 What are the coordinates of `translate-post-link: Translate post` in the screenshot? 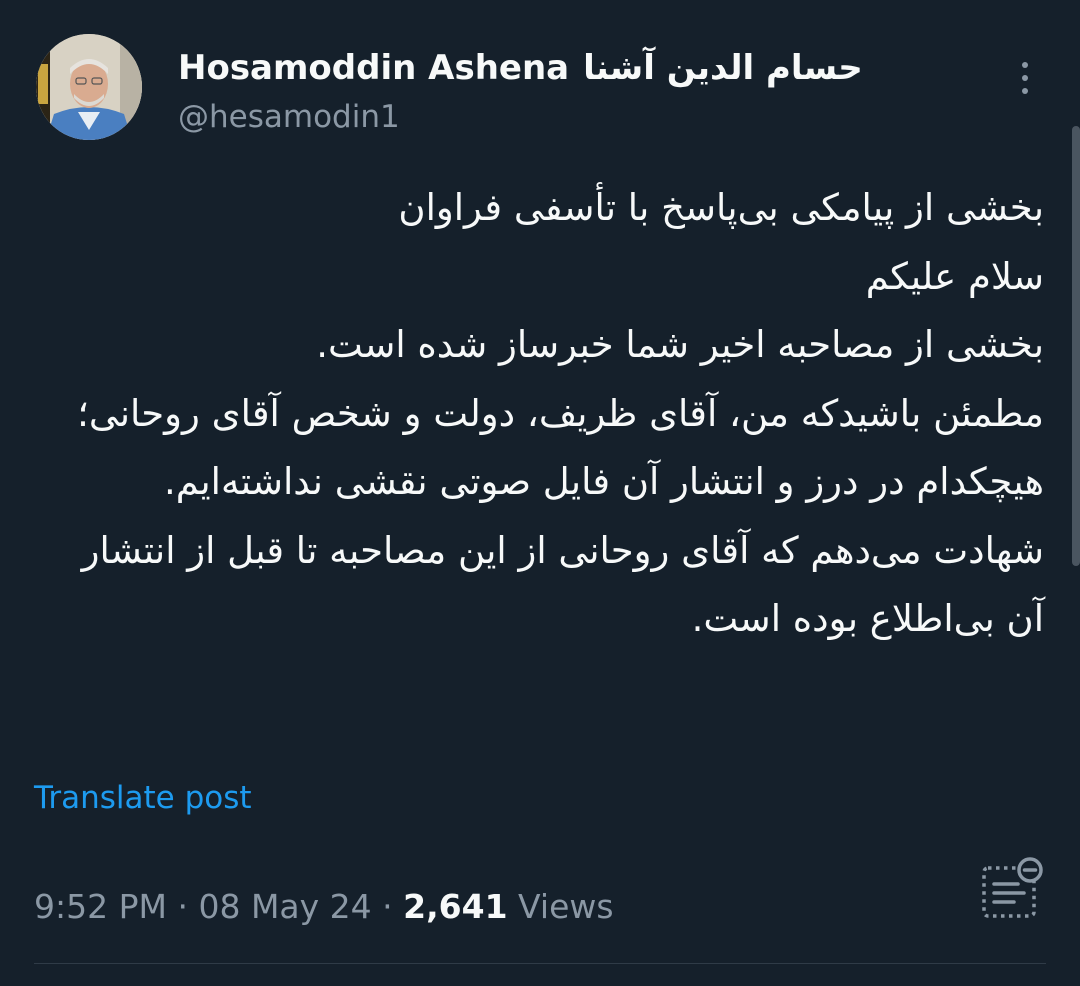 It's located at (143, 798).